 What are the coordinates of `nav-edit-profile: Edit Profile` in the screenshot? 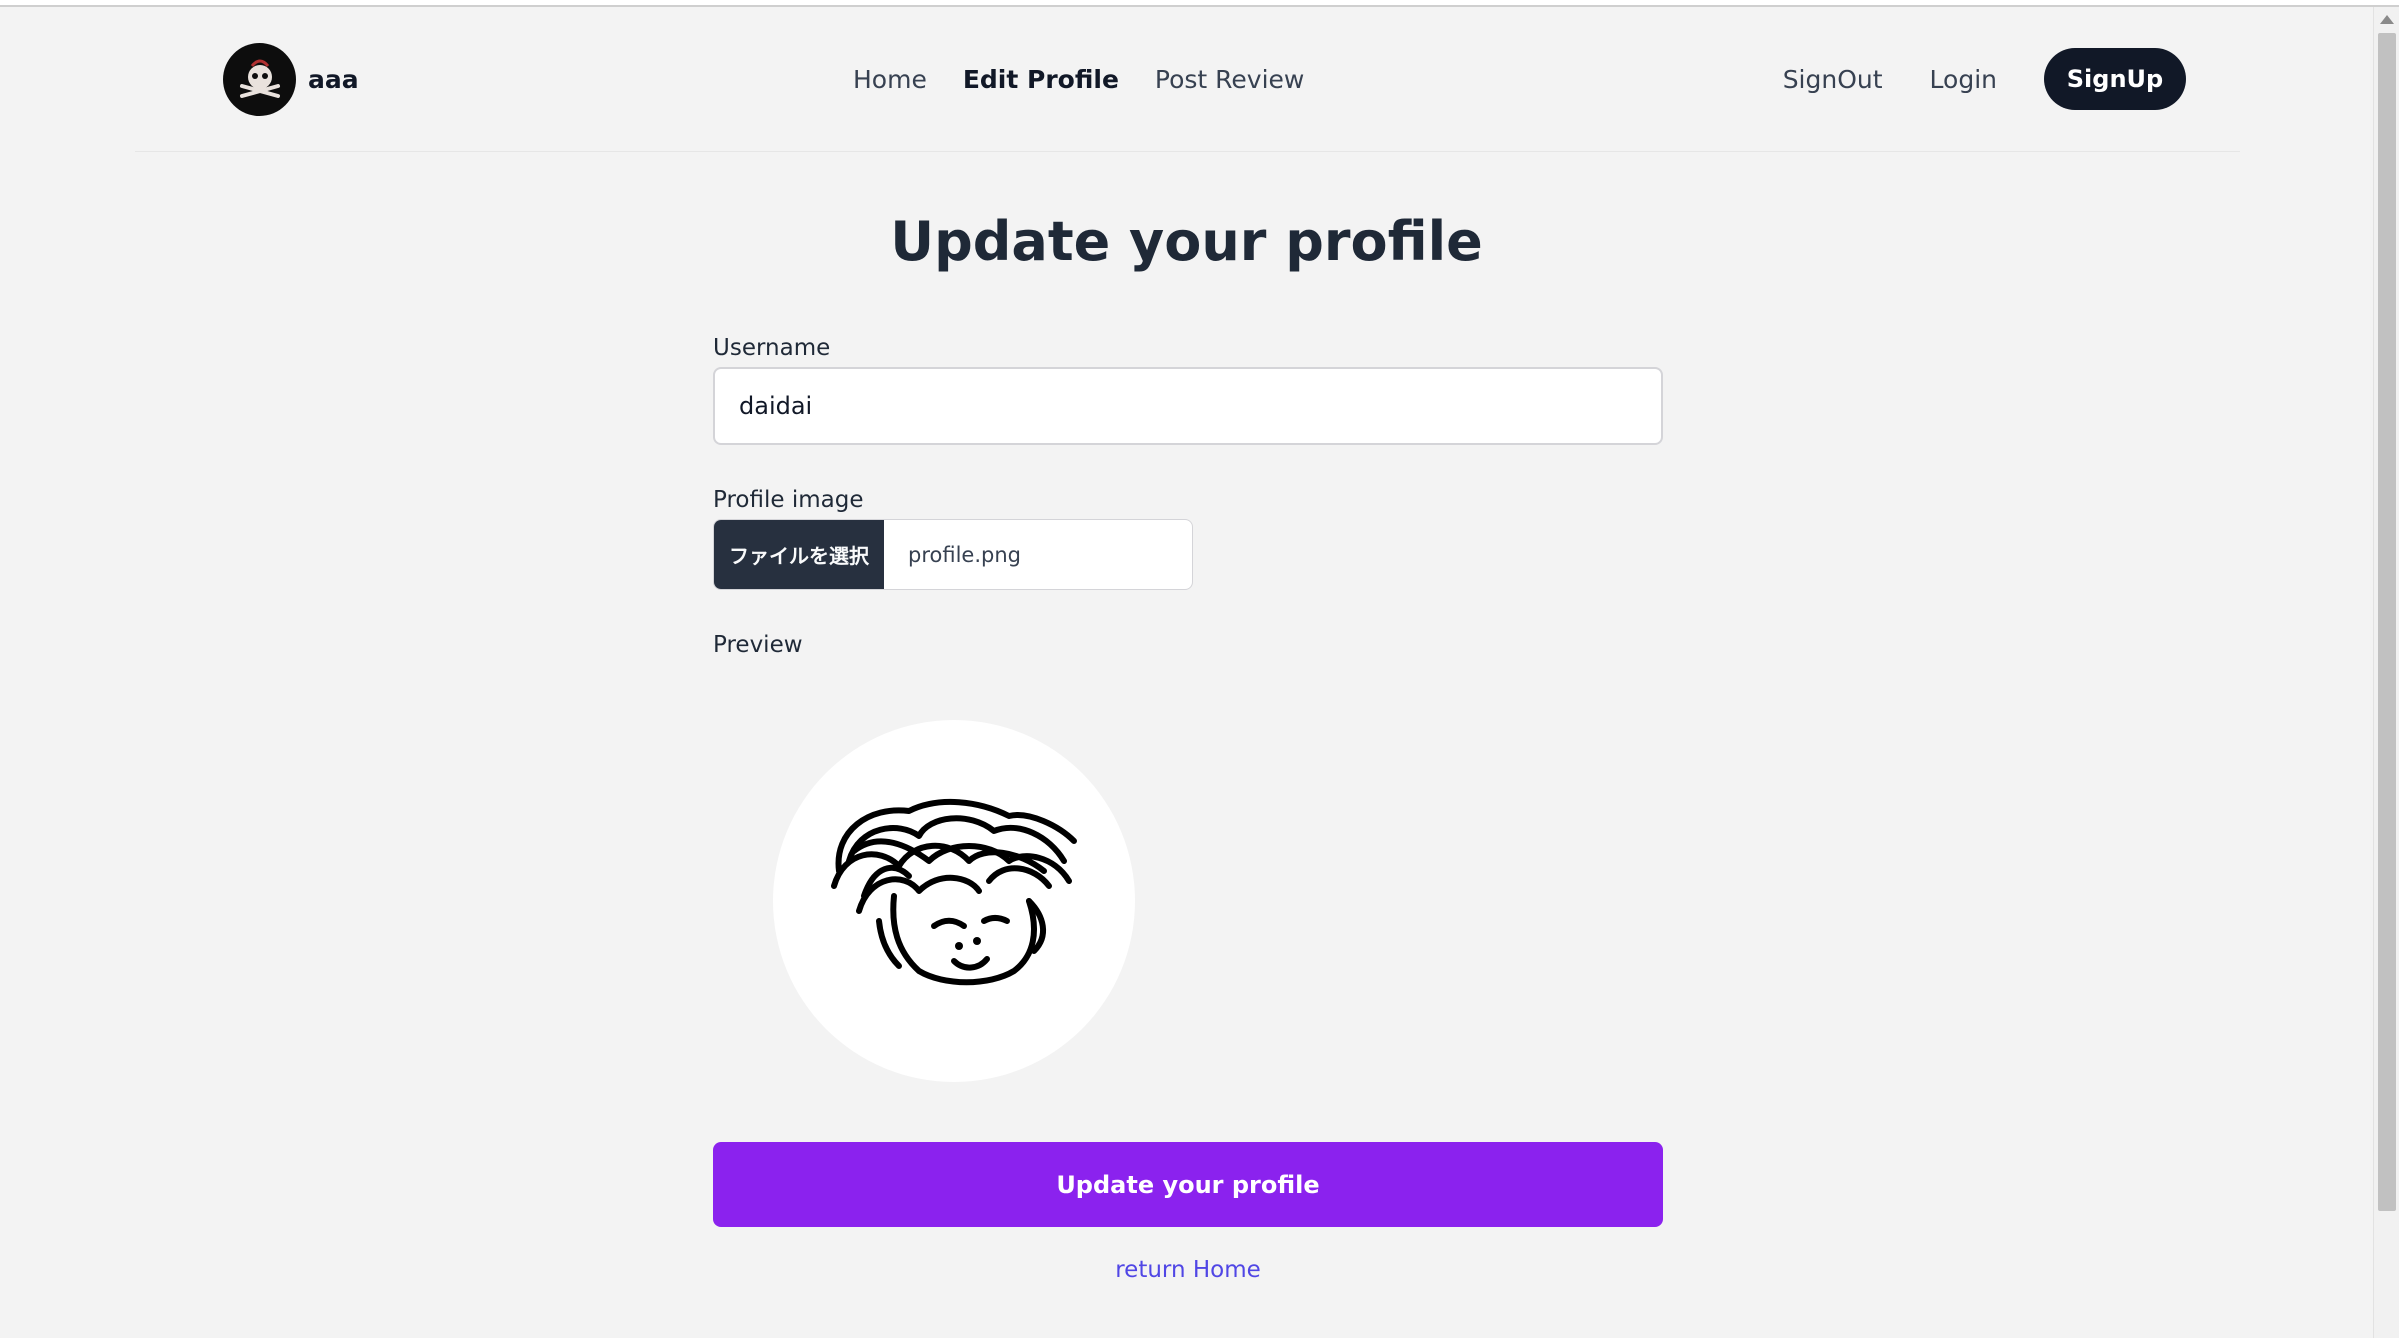 It's located at (1041, 79).